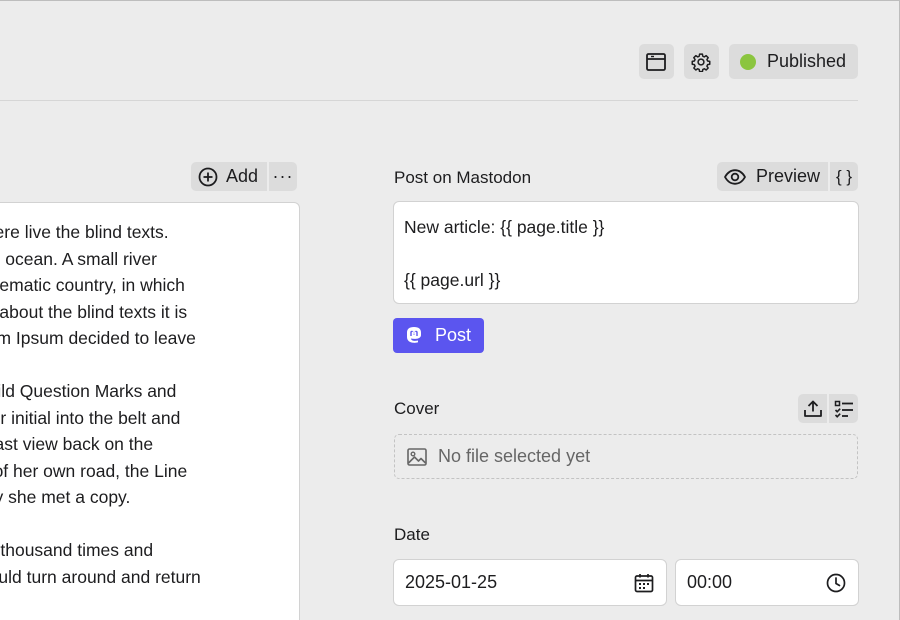 This screenshot has height=620, width=900. Describe the element at coordinates (417, 408) in the screenshot. I see `cover-label: Cover` at that location.